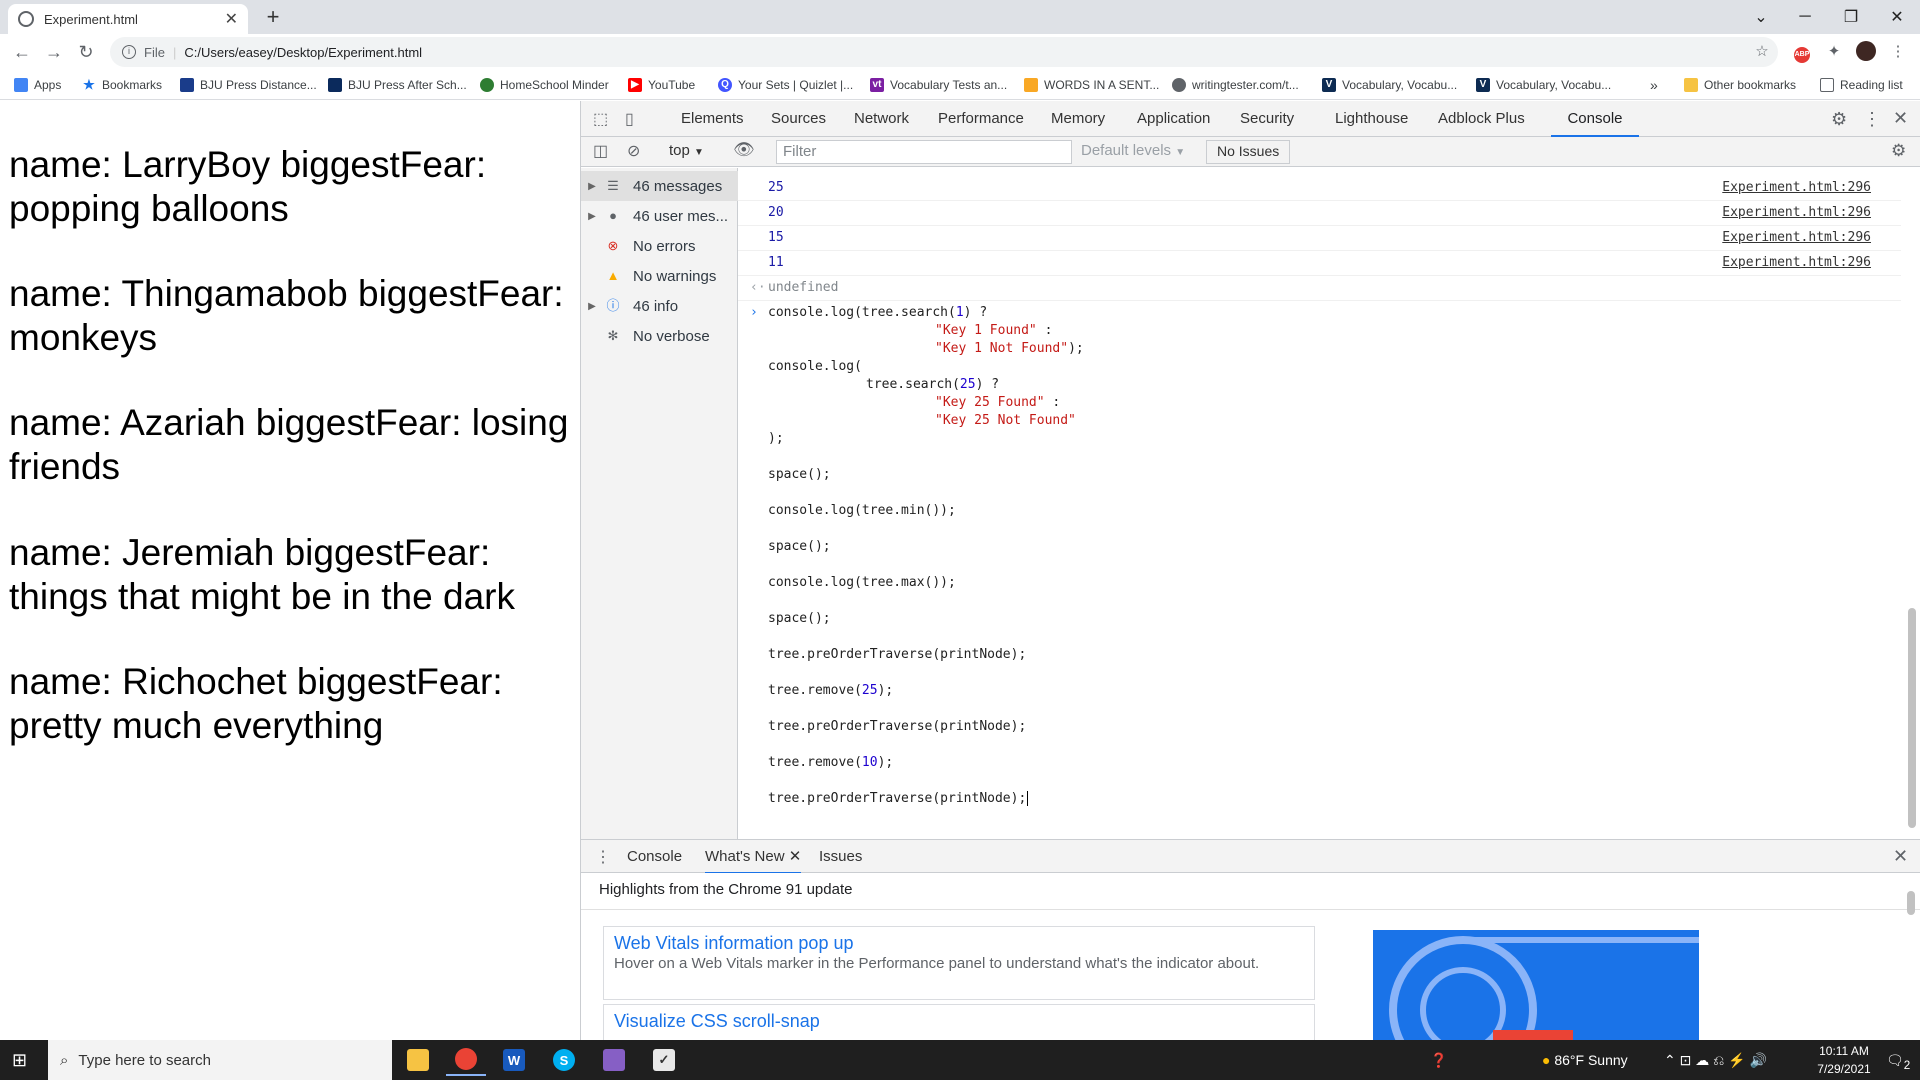 The height and width of the screenshot is (1086, 1920). I want to click on feature-card: Visualize CSS scroll-snap, so click(959, 1022).